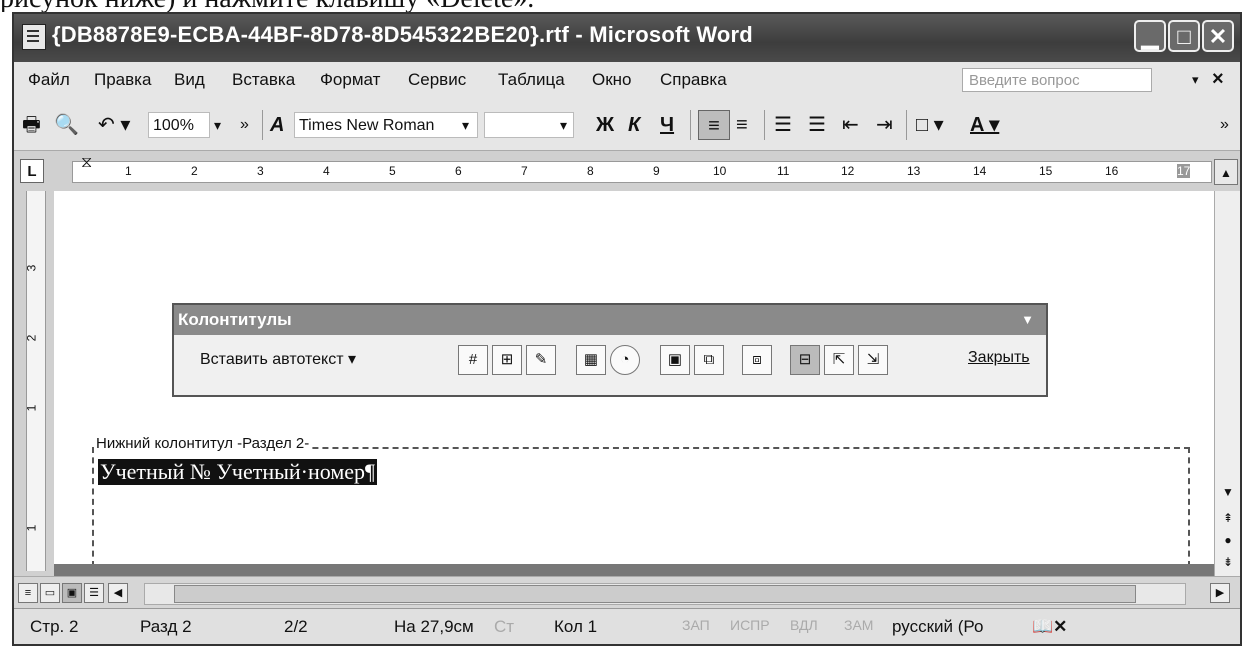 This screenshot has width=1242, height=646. What do you see at coordinates (72, 593) in the screenshot?
I see `print-layout-view-icon: ▣` at bounding box center [72, 593].